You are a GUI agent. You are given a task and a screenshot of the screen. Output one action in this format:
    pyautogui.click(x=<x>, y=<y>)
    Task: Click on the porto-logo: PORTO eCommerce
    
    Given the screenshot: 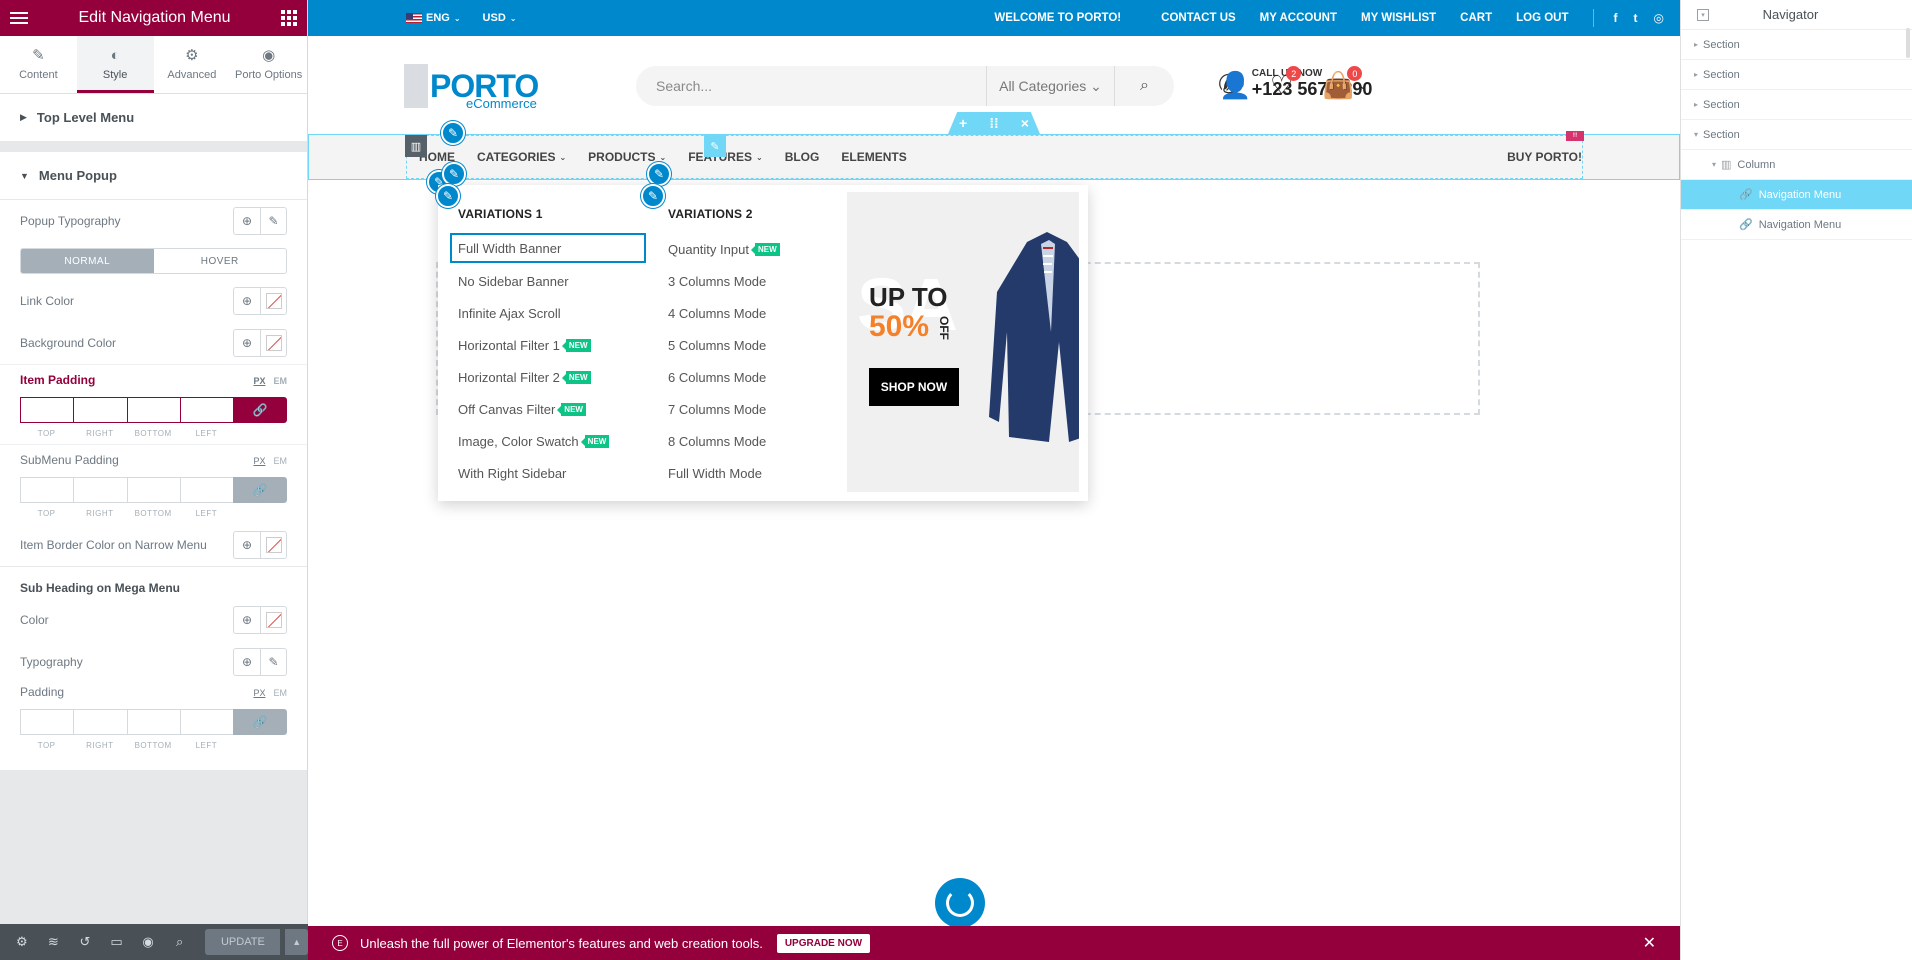 What is the action you would take?
    pyautogui.click(x=471, y=87)
    